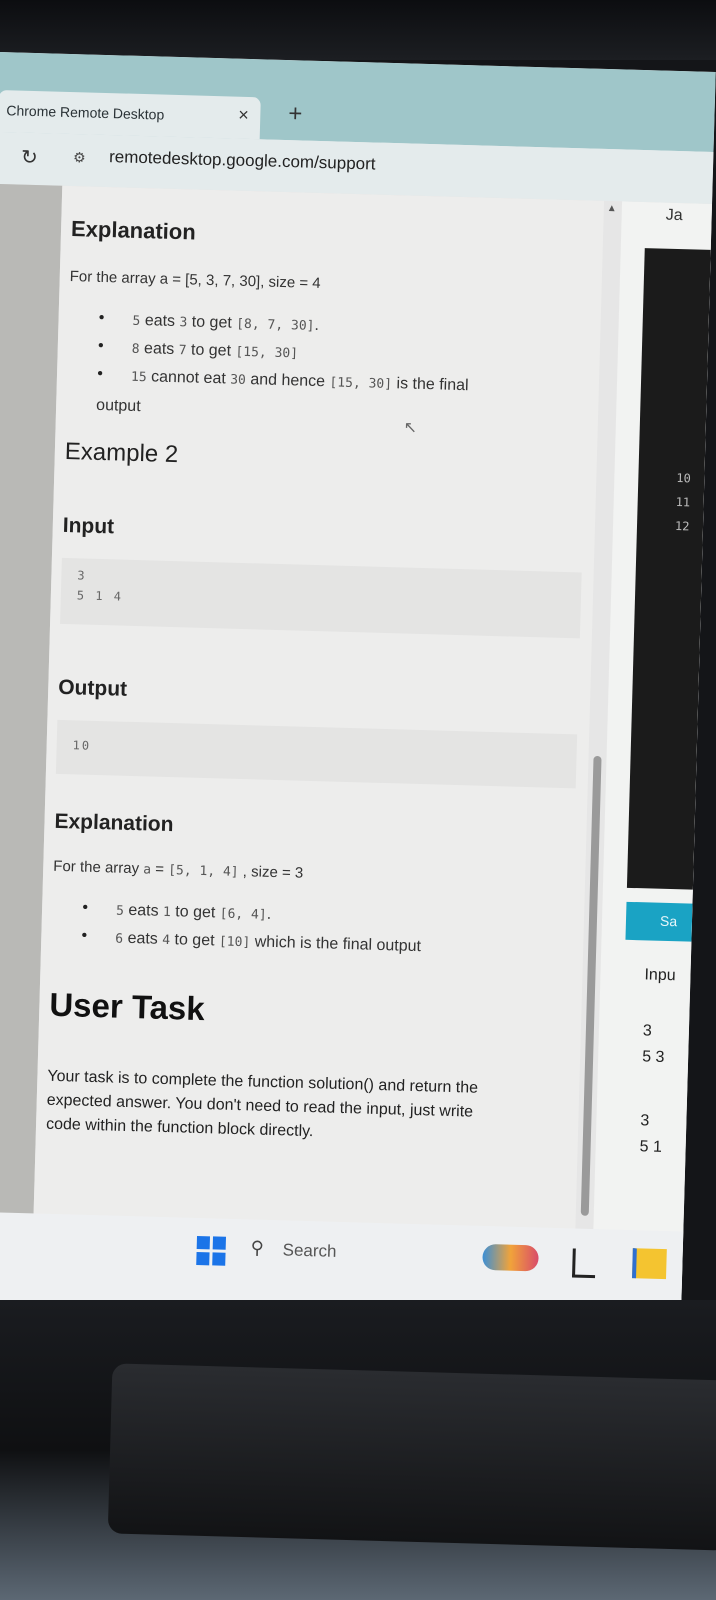 The width and height of the screenshot is (716, 1600). What do you see at coordinates (242, 160) in the screenshot?
I see `address-bar: remotedesktop.google.com/support` at bounding box center [242, 160].